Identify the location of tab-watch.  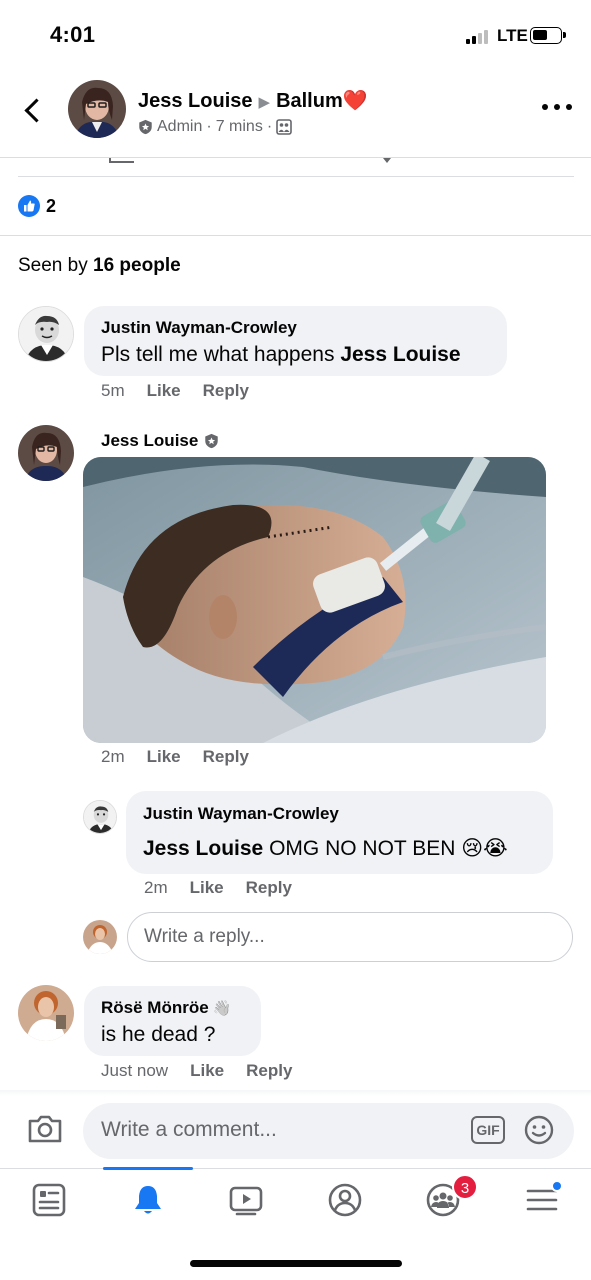
(246, 1202).